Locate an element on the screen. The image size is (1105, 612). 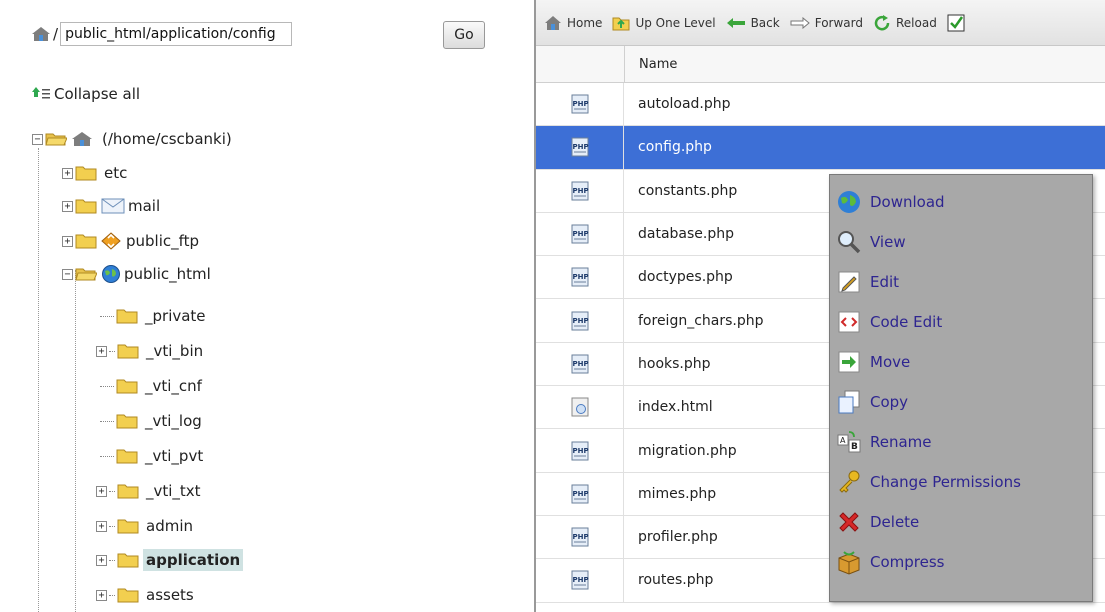
menu-item-rename: AB Rename is located at coordinates (884, 442).